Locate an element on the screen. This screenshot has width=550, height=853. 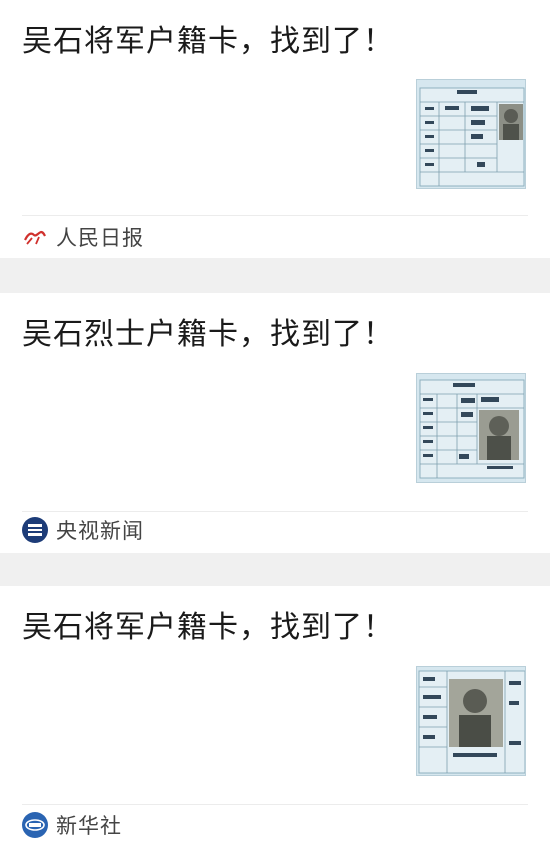
source-row: 央视新闻 is located at coordinates (83, 530).